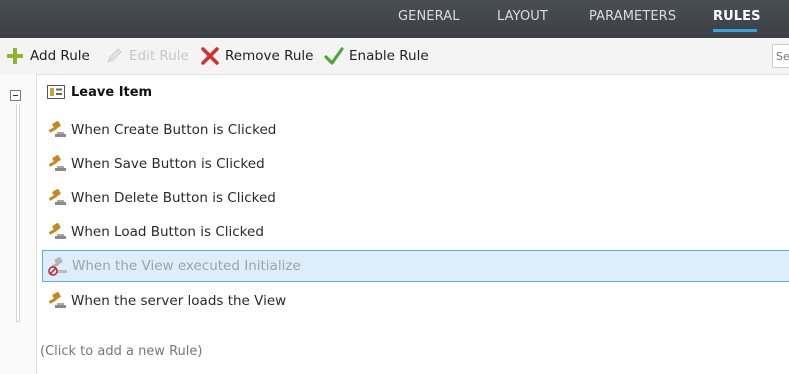 The image size is (789, 374). I want to click on rule-row: When Load Button is Clicked, so click(415, 232).